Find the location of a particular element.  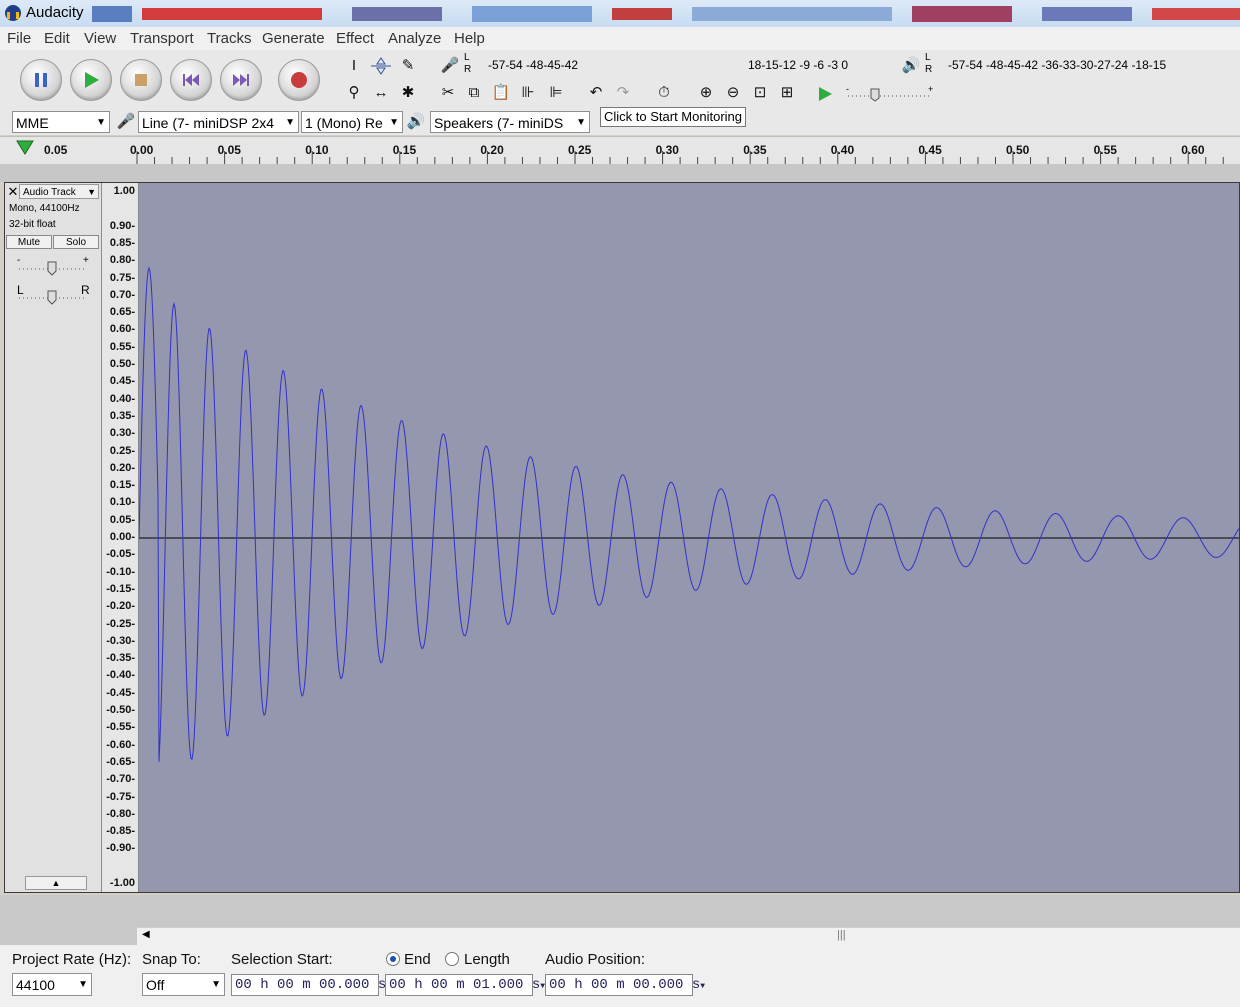

amplitude-label: -0.60- is located at coordinates (120, 744).